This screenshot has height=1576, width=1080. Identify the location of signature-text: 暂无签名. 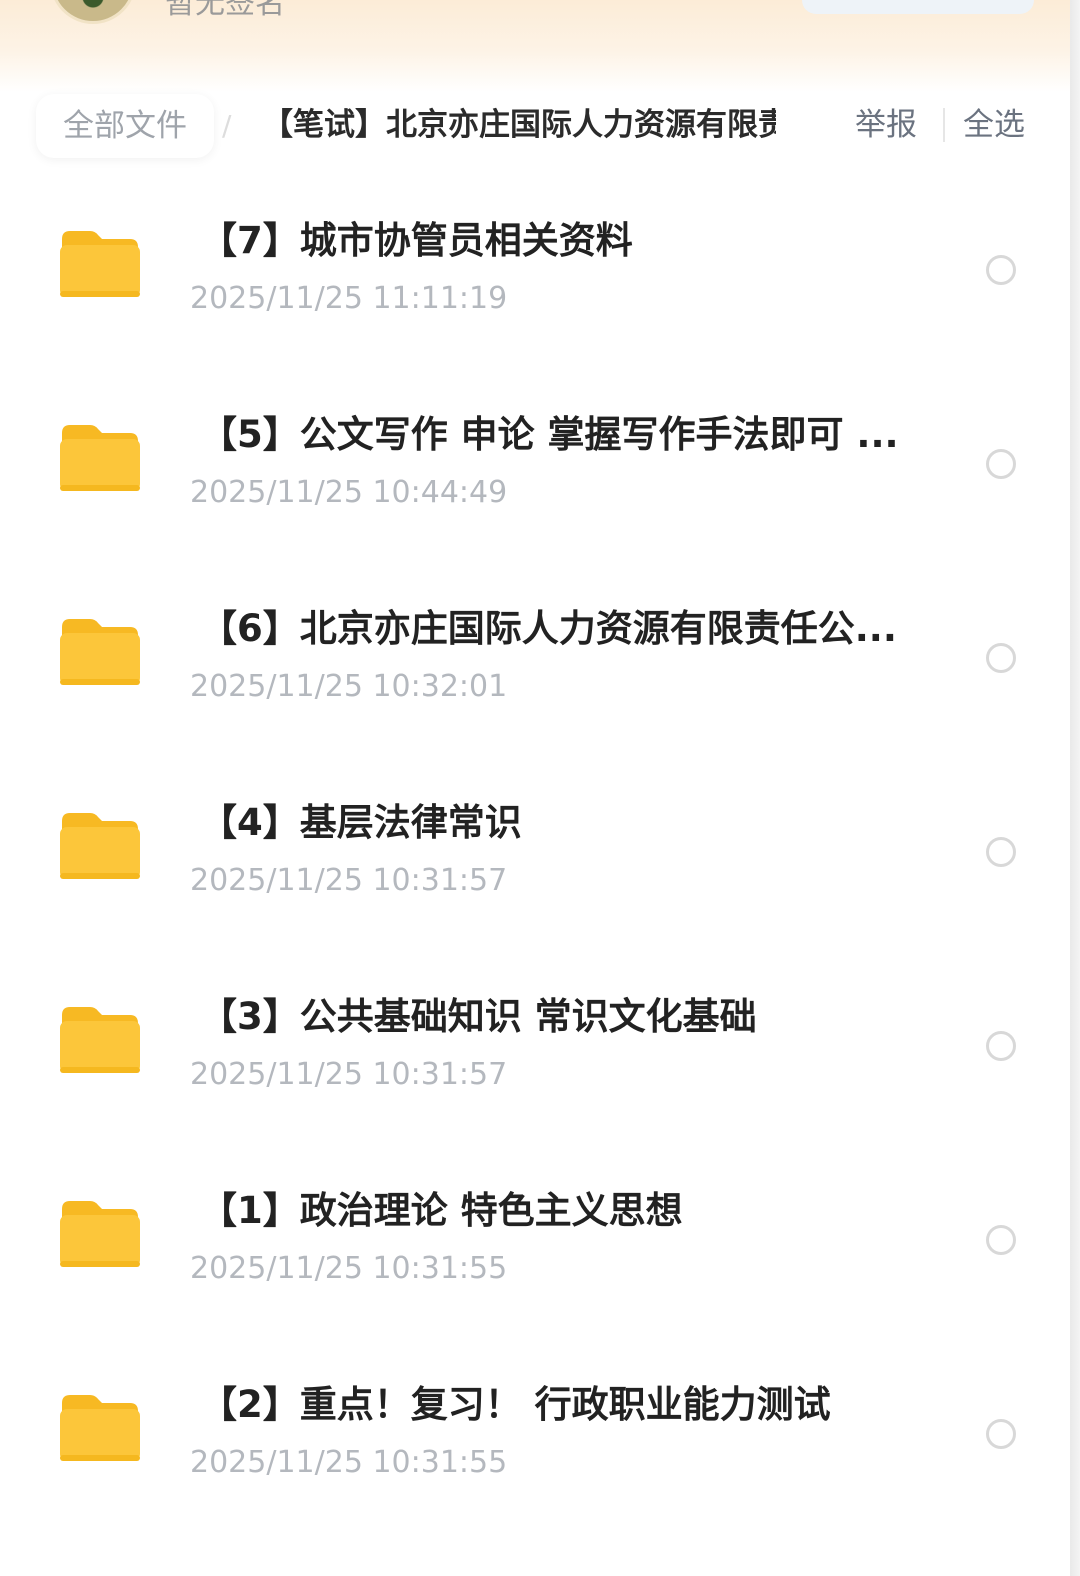
(225, 10).